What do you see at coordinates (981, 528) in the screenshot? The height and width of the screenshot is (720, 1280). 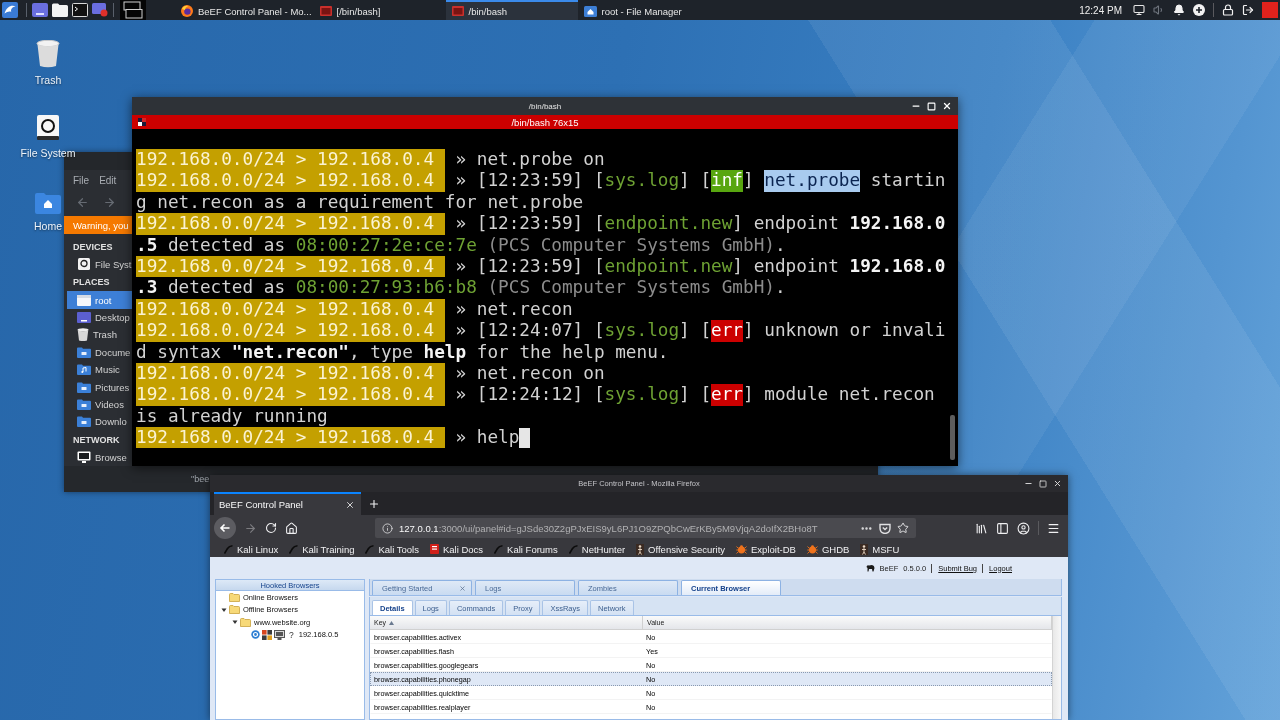 I see `library-icon` at bounding box center [981, 528].